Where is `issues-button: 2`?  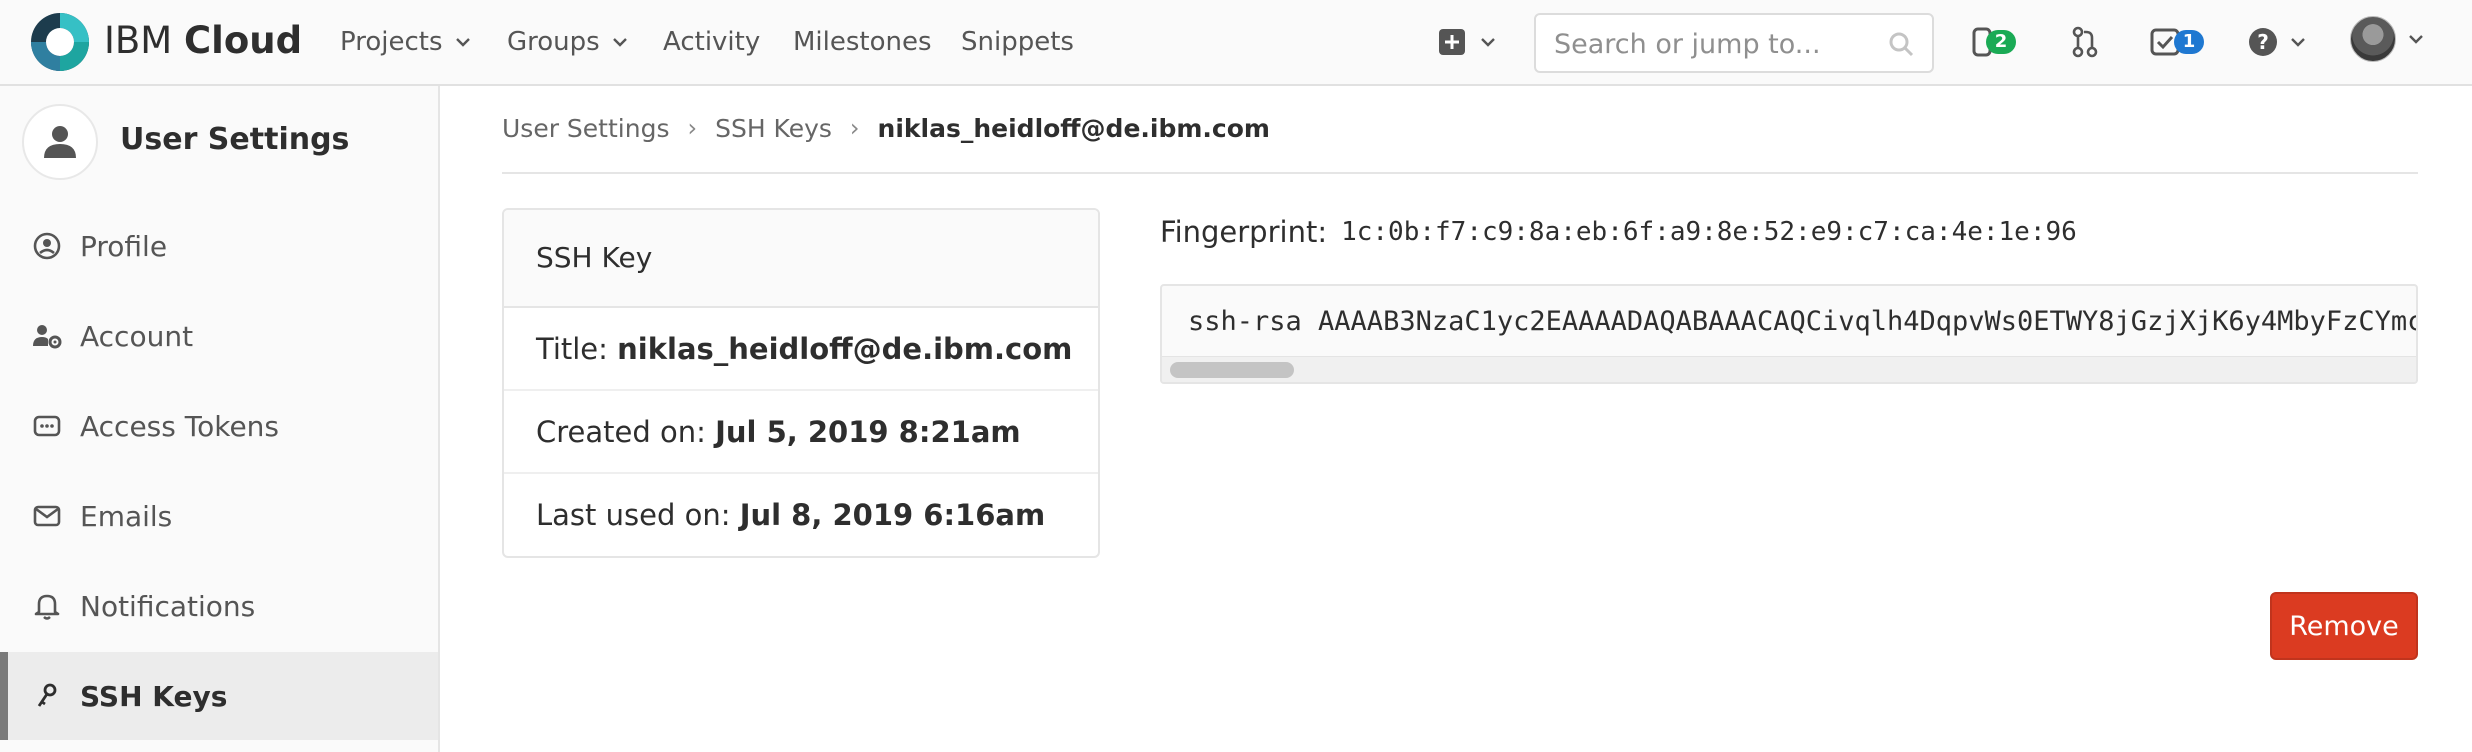 issues-button: 2 is located at coordinates (1994, 42).